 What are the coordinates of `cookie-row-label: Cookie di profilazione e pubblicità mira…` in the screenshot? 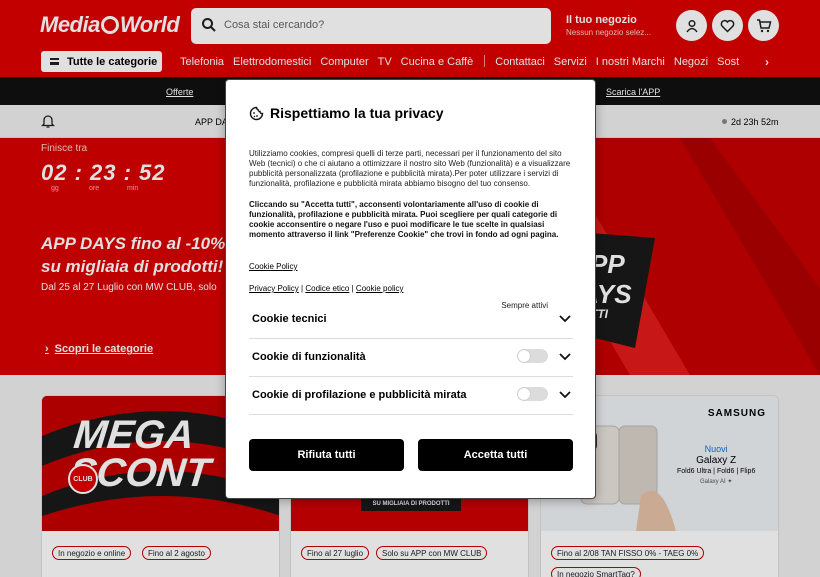 It's located at (359, 395).